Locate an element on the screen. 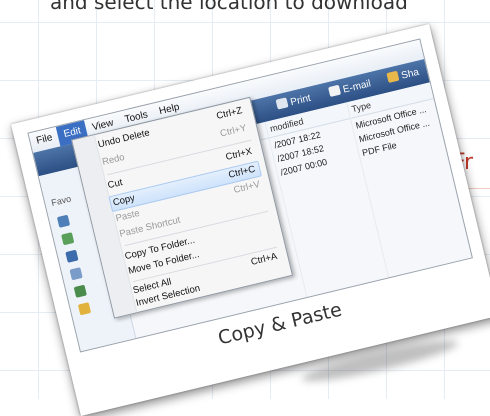  cut-label: Cut is located at coordinates (115, 184).